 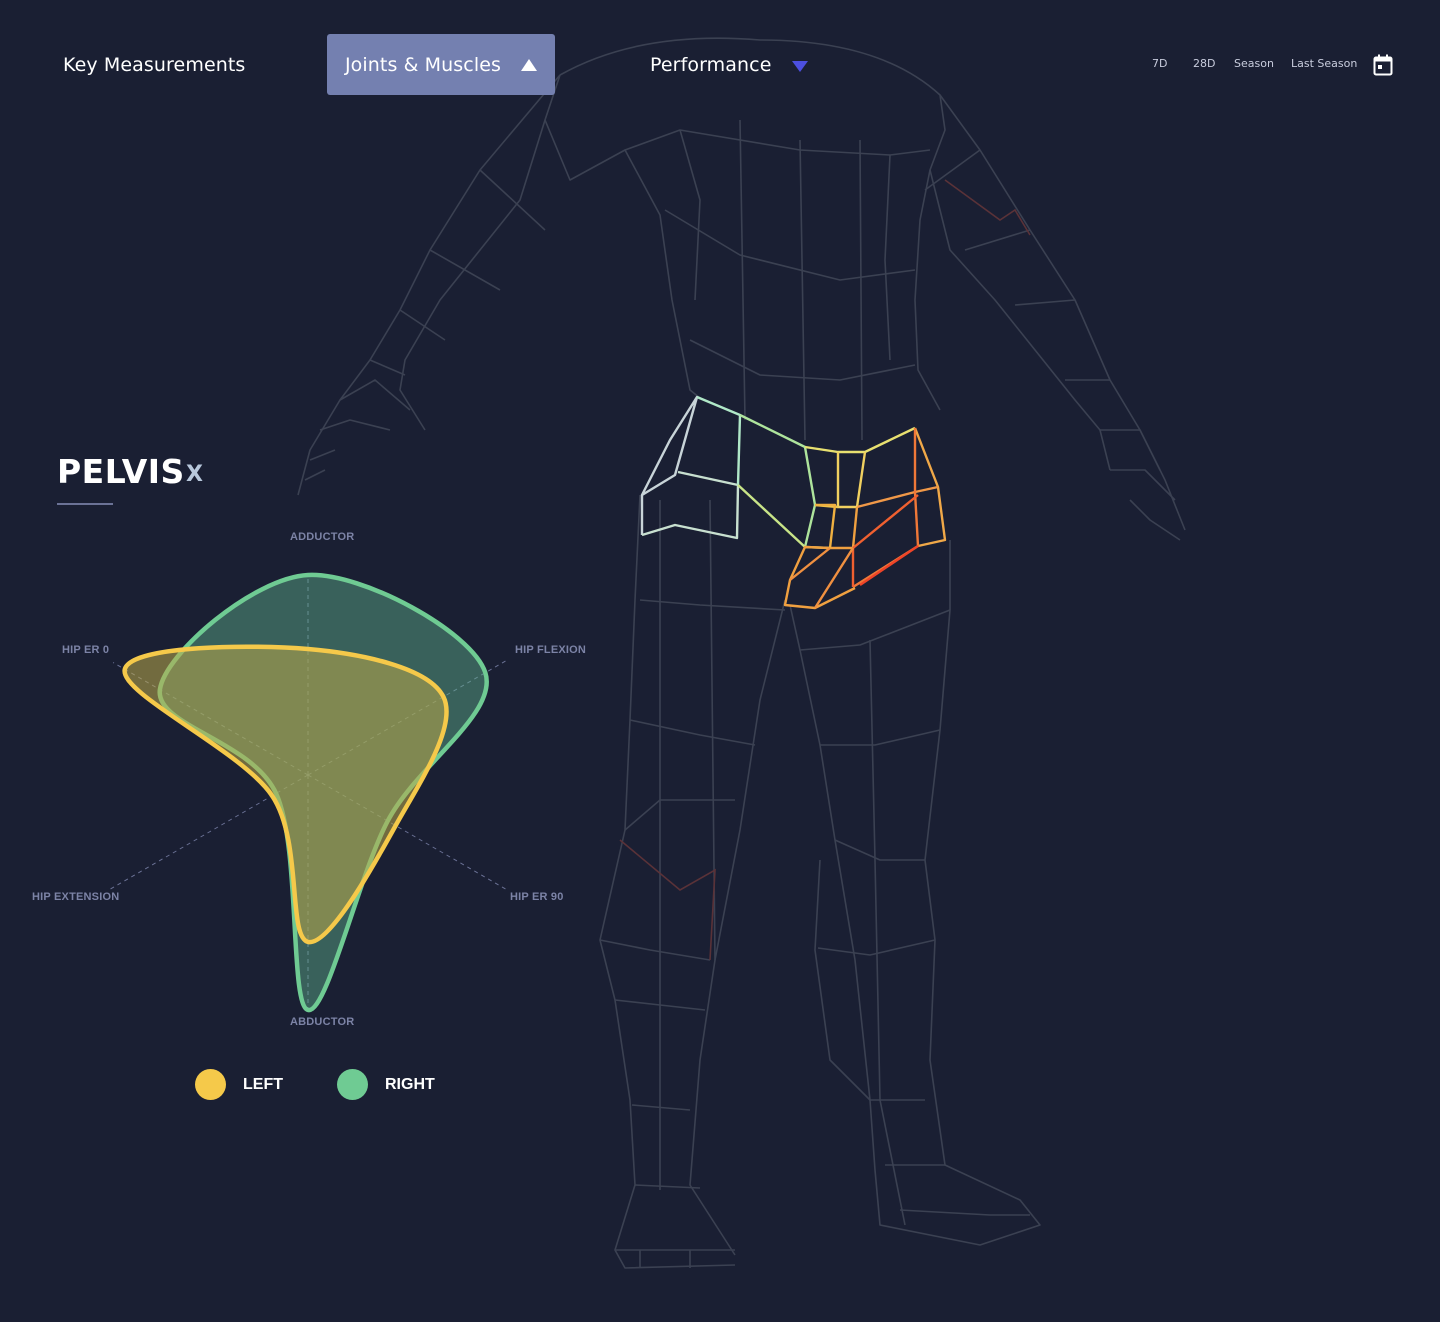 What do you see at coordinates (352, 1084) in the screenshot?
I see `legend-right-swatch` at bounding box center [352, 1084].